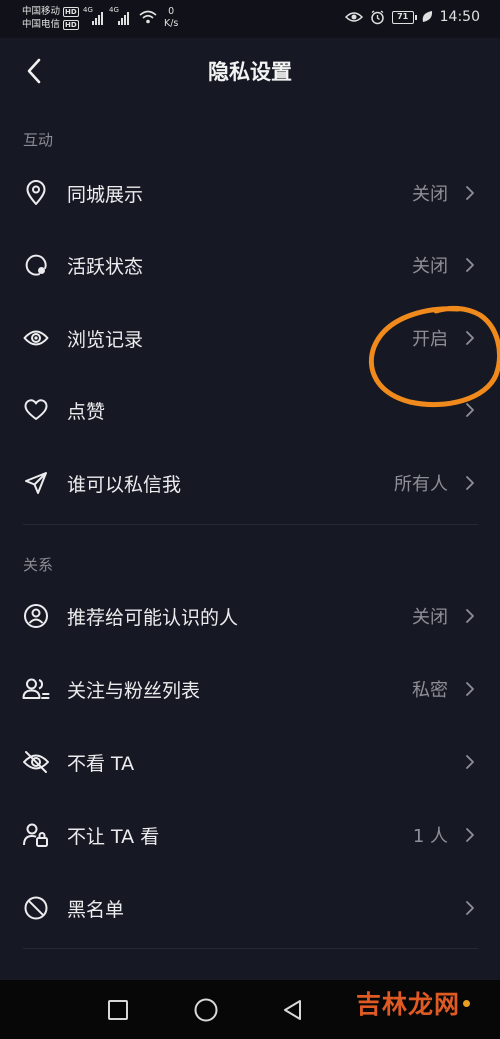 The width and height of the screenshot is (500, 1039). I want to click on eye-off-icon, so click(36, 762).